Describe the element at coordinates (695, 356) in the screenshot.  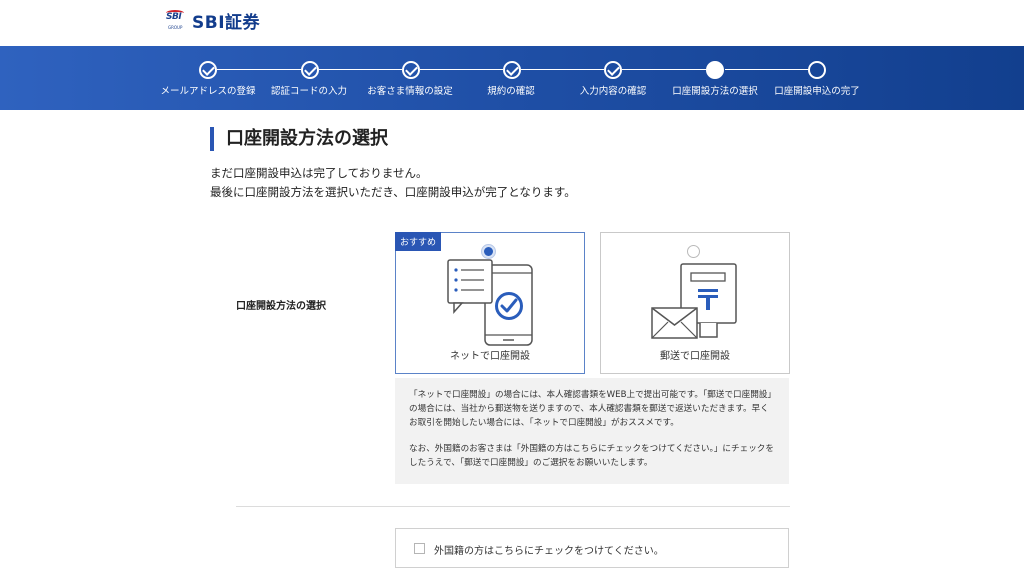
I see `option-mail-label: 郵送で口座開設` at that location.